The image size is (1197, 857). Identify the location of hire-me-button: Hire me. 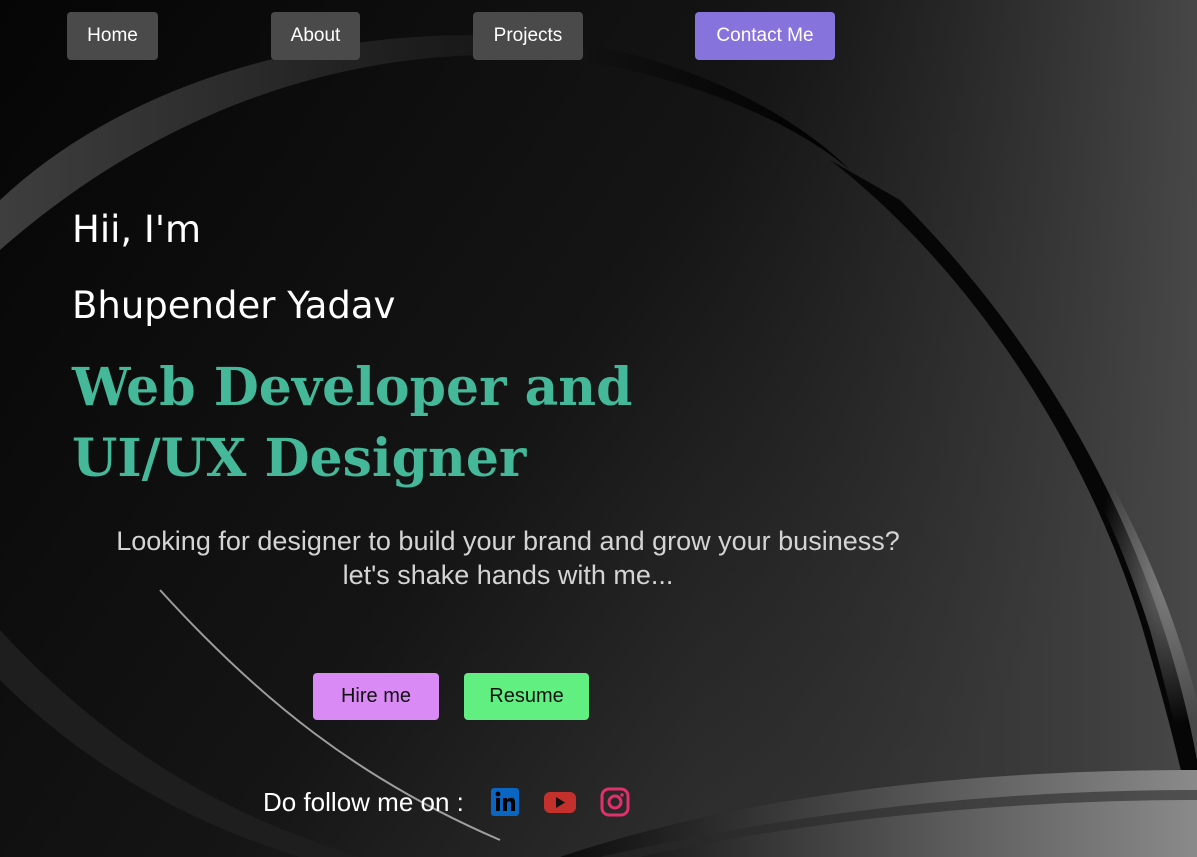
(376, 696).